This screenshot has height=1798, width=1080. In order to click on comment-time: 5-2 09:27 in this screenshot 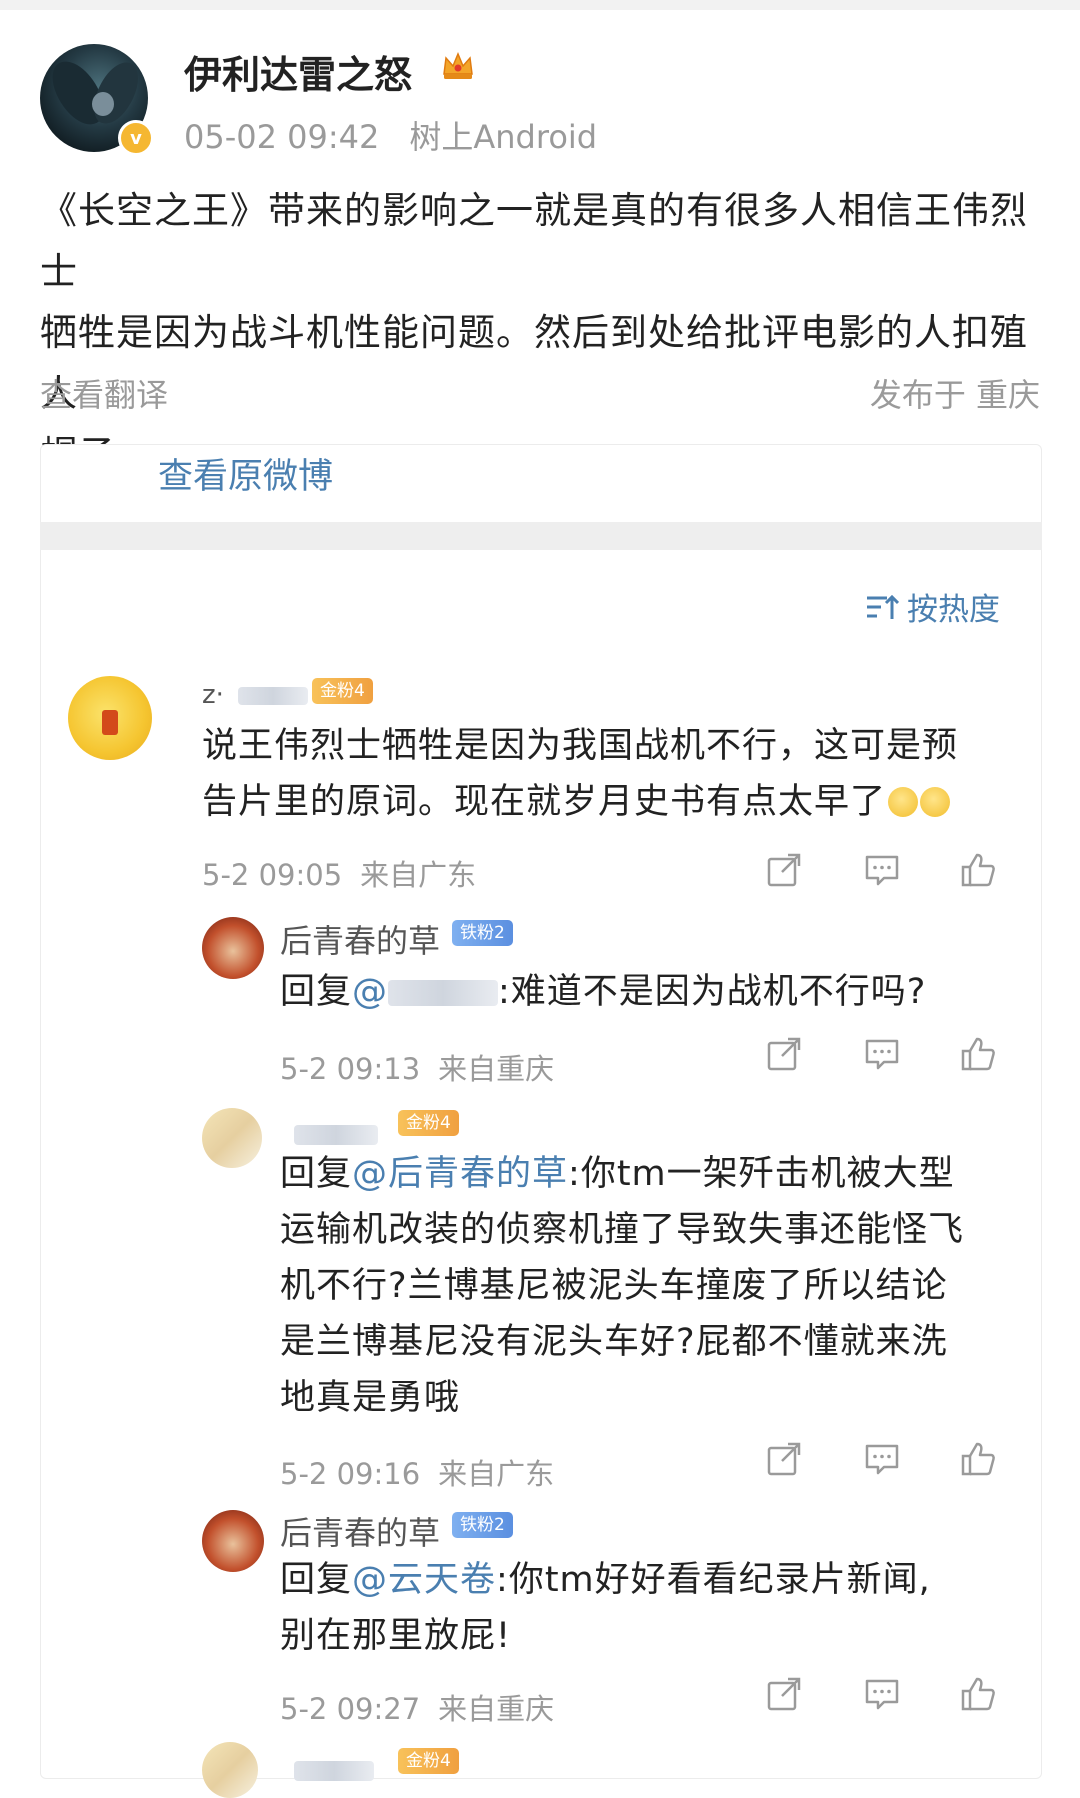, I will do `click(350, 1709)`.